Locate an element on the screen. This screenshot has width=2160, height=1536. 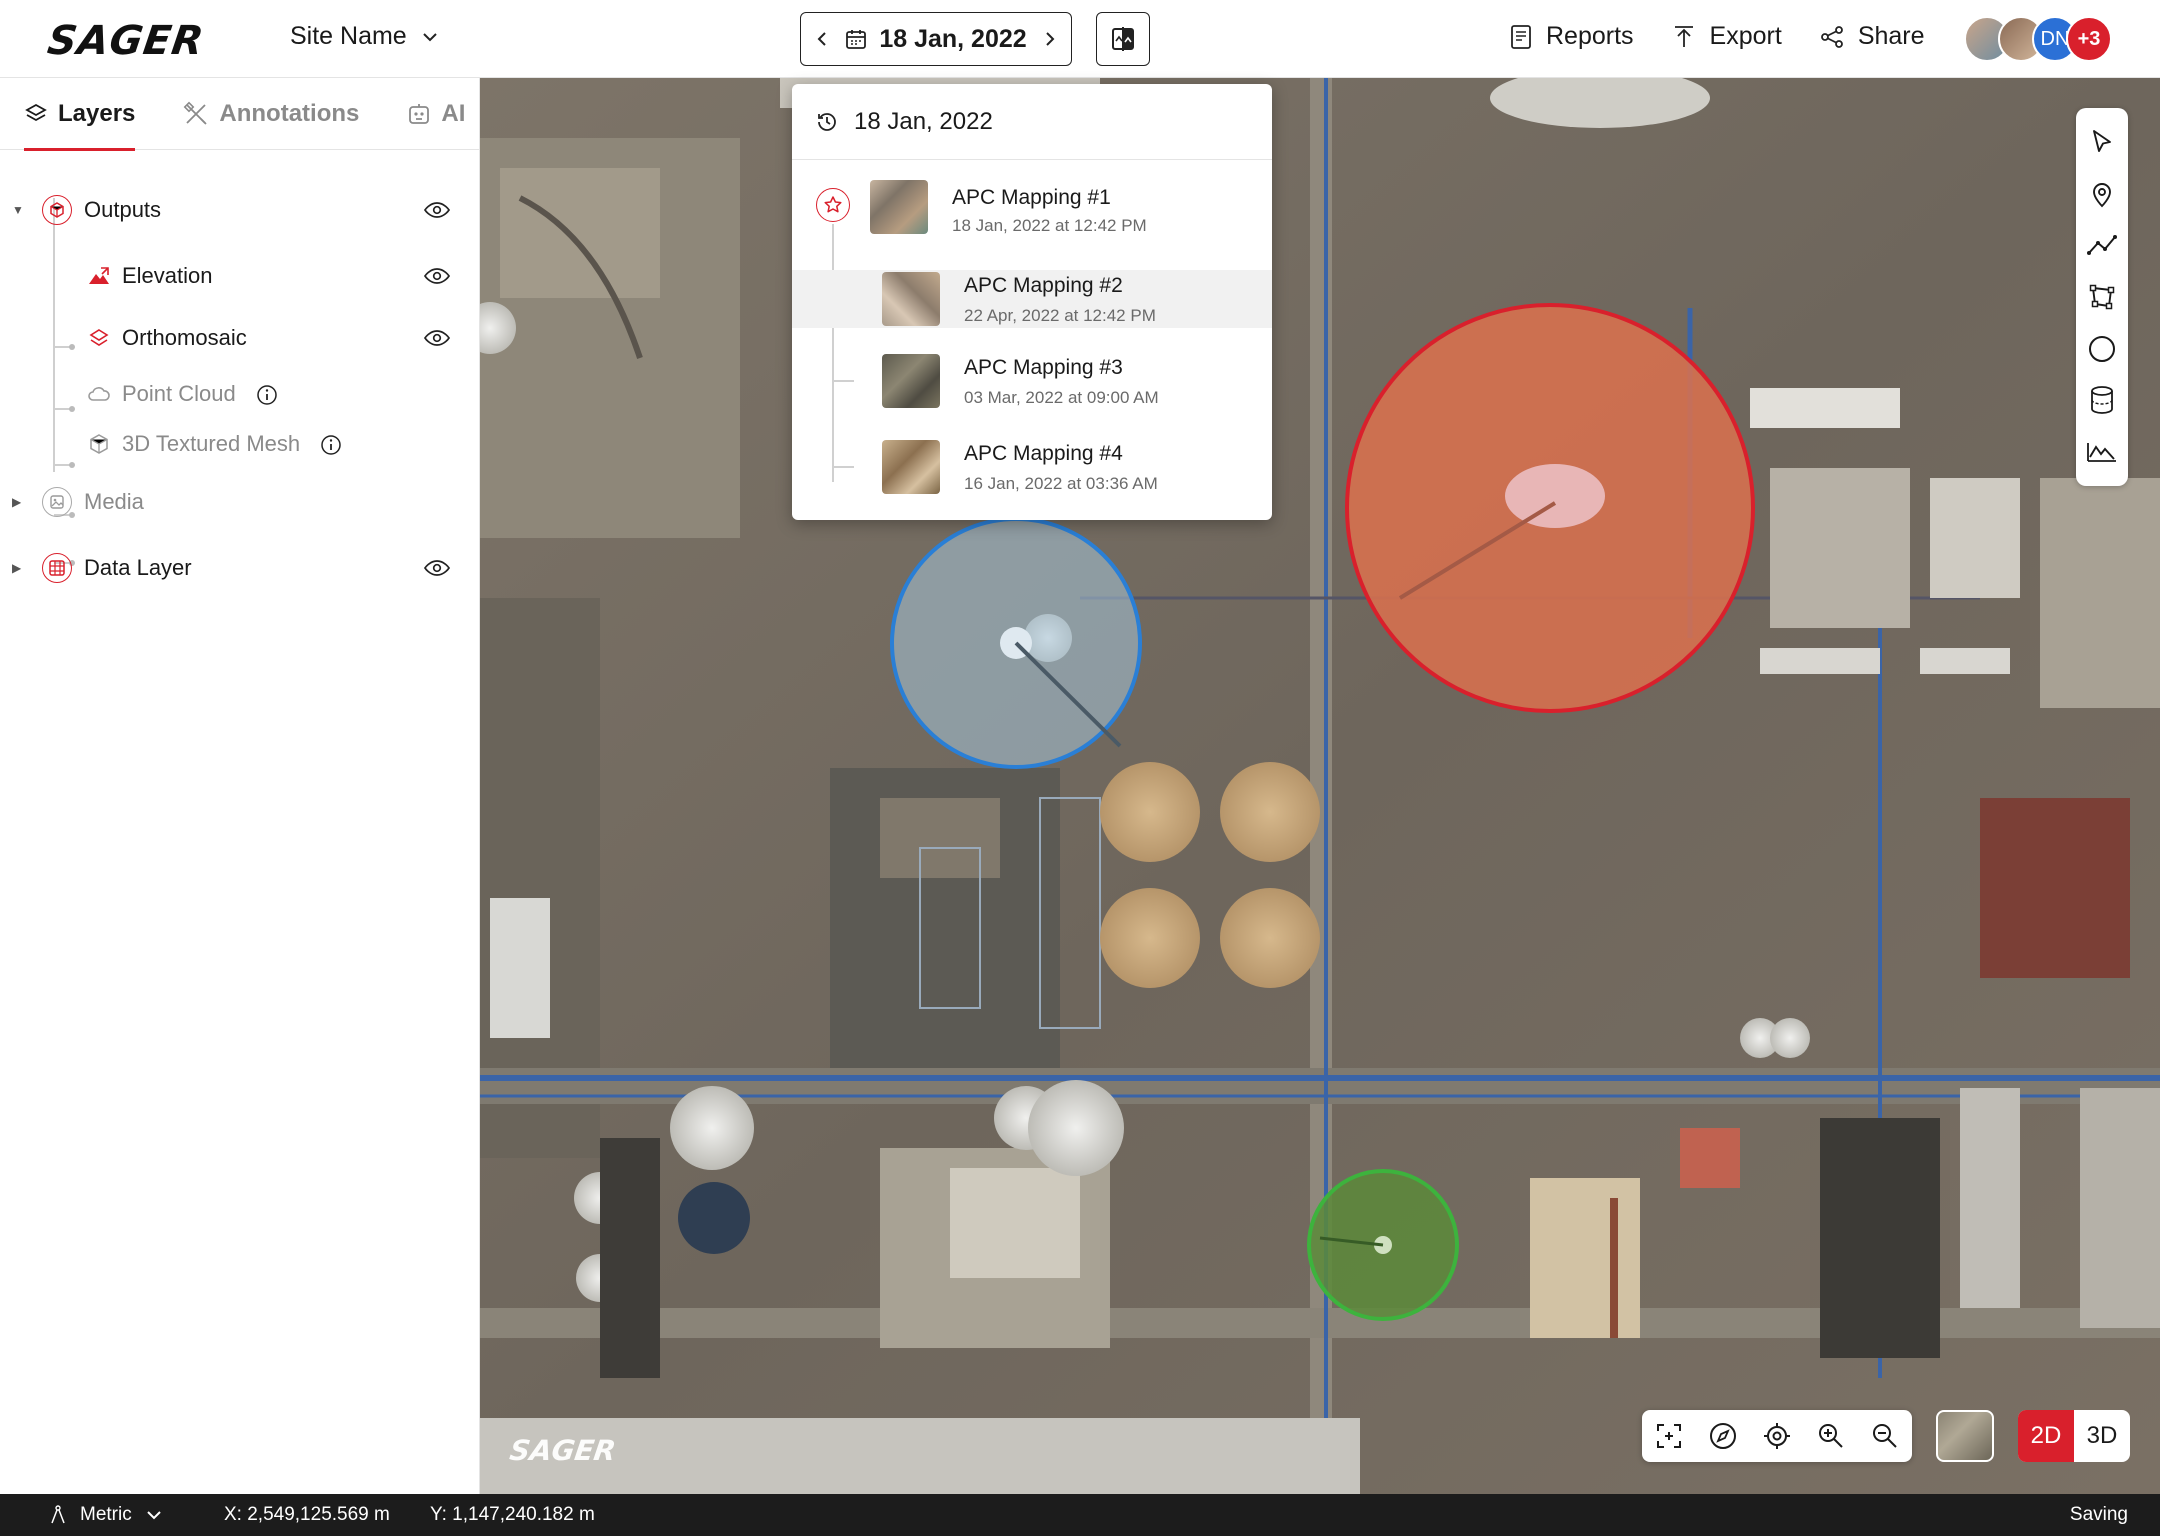
export-button: Export is located at coordinates (1727, 36).